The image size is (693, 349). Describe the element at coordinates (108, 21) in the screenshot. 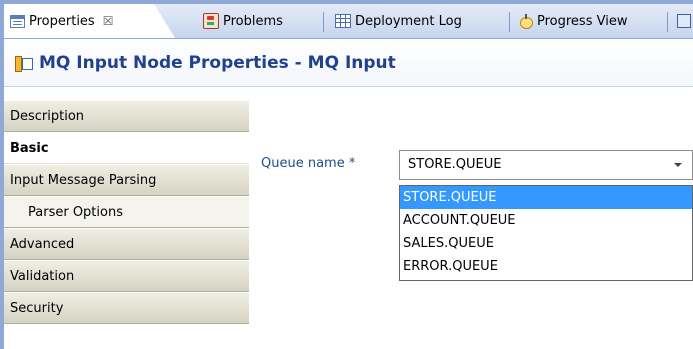

I see `close-tab-icon: ☒` at that location.